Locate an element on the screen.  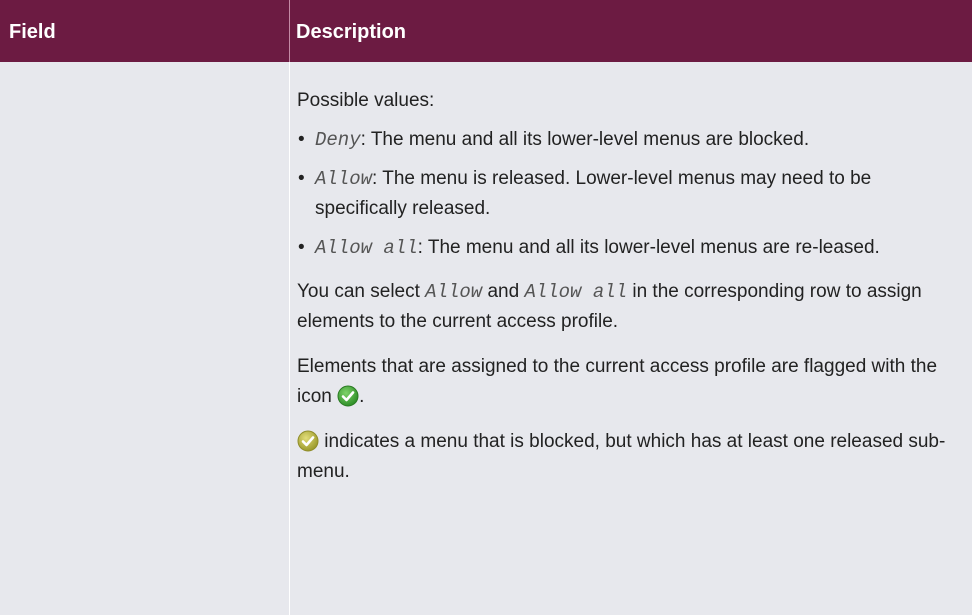
assigned-note-end: . is located at coordinates (362, 396).